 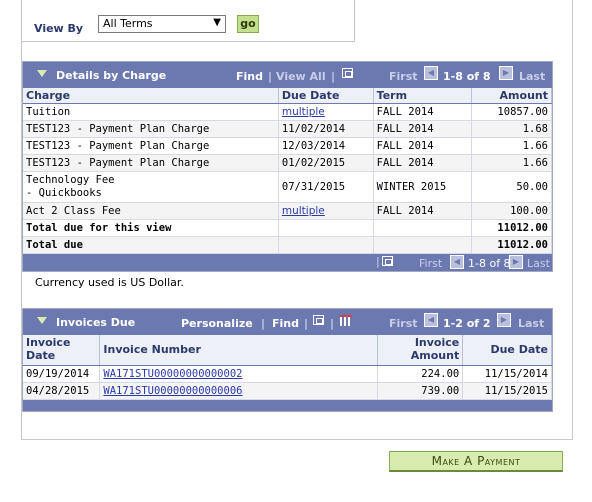 I want to click on charge-cell: Tuition, so click(x=151, y=112).